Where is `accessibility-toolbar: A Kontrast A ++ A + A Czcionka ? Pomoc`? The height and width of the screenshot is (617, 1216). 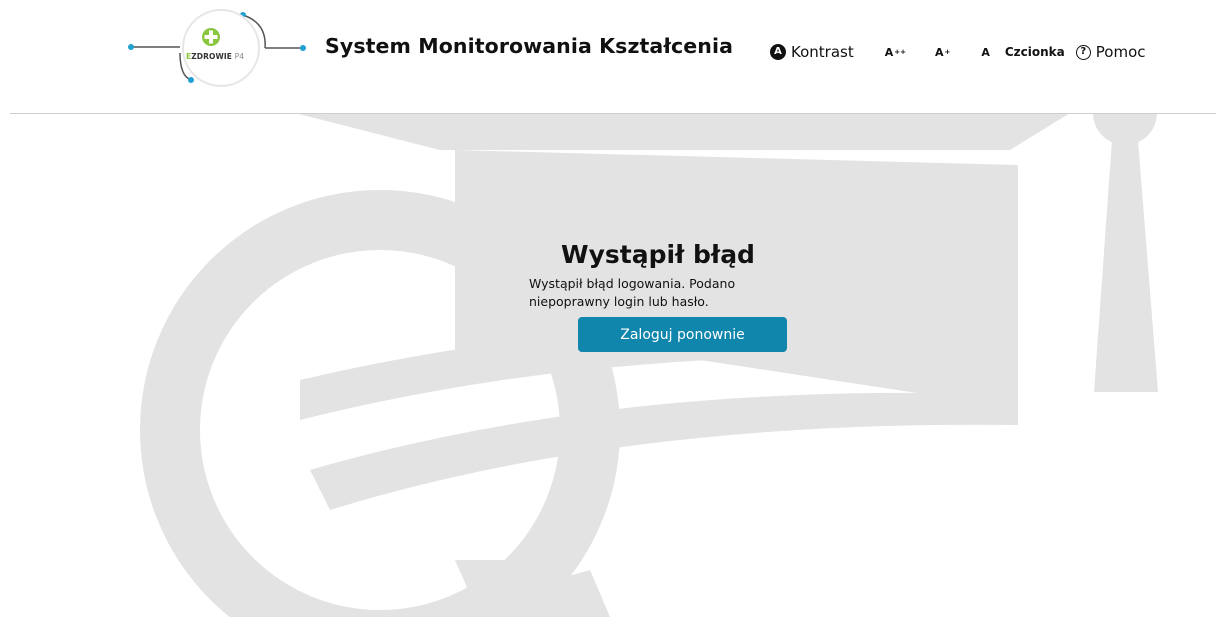
accessibility-toolbar: A Kontrast A ++ A + A Czcionka ? Pomoc is located at coordinates (958, 52).